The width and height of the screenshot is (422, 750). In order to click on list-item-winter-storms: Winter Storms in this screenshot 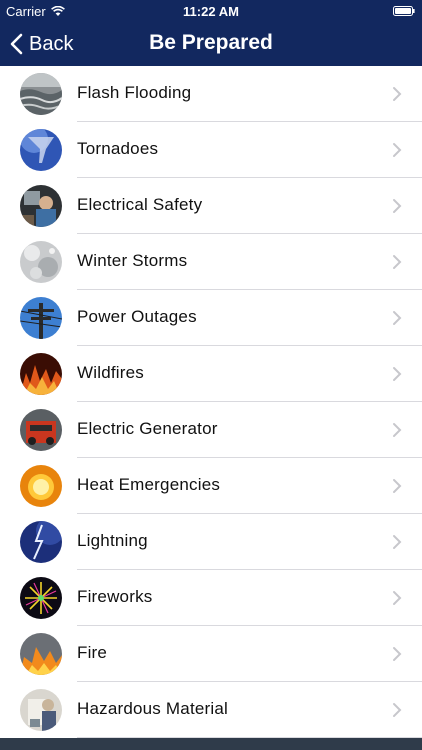, I will do `click(211, 262)`.